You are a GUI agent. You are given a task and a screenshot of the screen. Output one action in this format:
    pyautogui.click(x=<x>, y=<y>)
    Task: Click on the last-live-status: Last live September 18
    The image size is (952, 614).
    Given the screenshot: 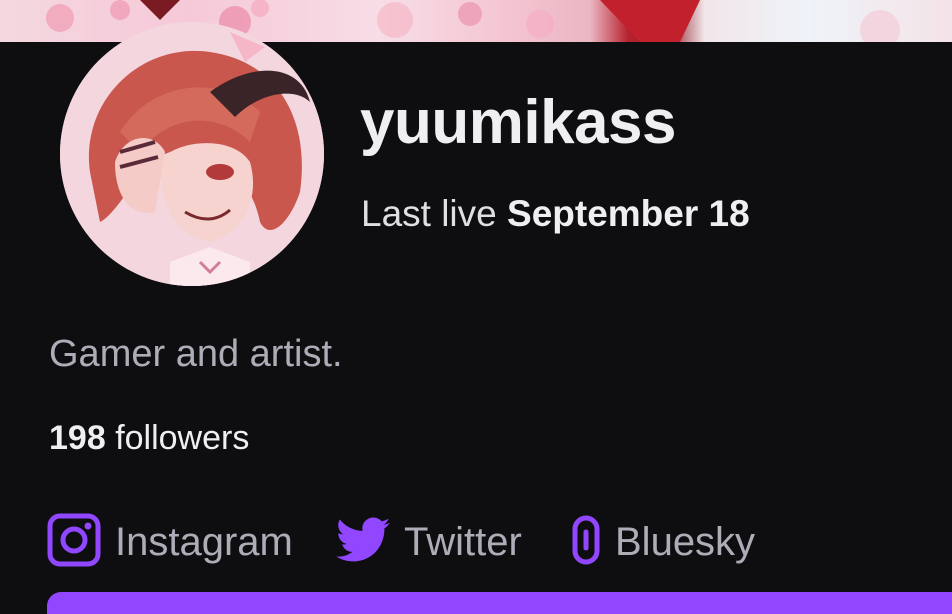 What is the action you would take?
    pyautogui.click(x=555, y=213)
    